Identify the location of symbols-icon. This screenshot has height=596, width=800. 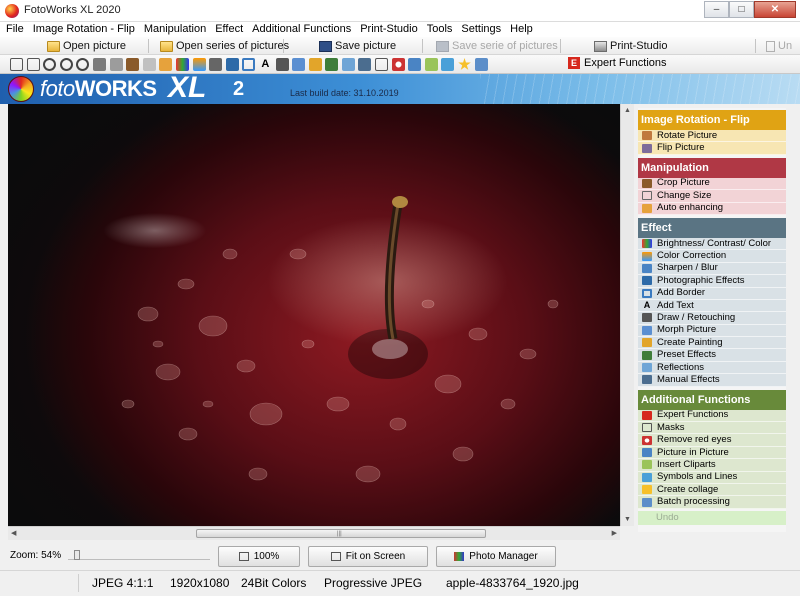
(448, 64).